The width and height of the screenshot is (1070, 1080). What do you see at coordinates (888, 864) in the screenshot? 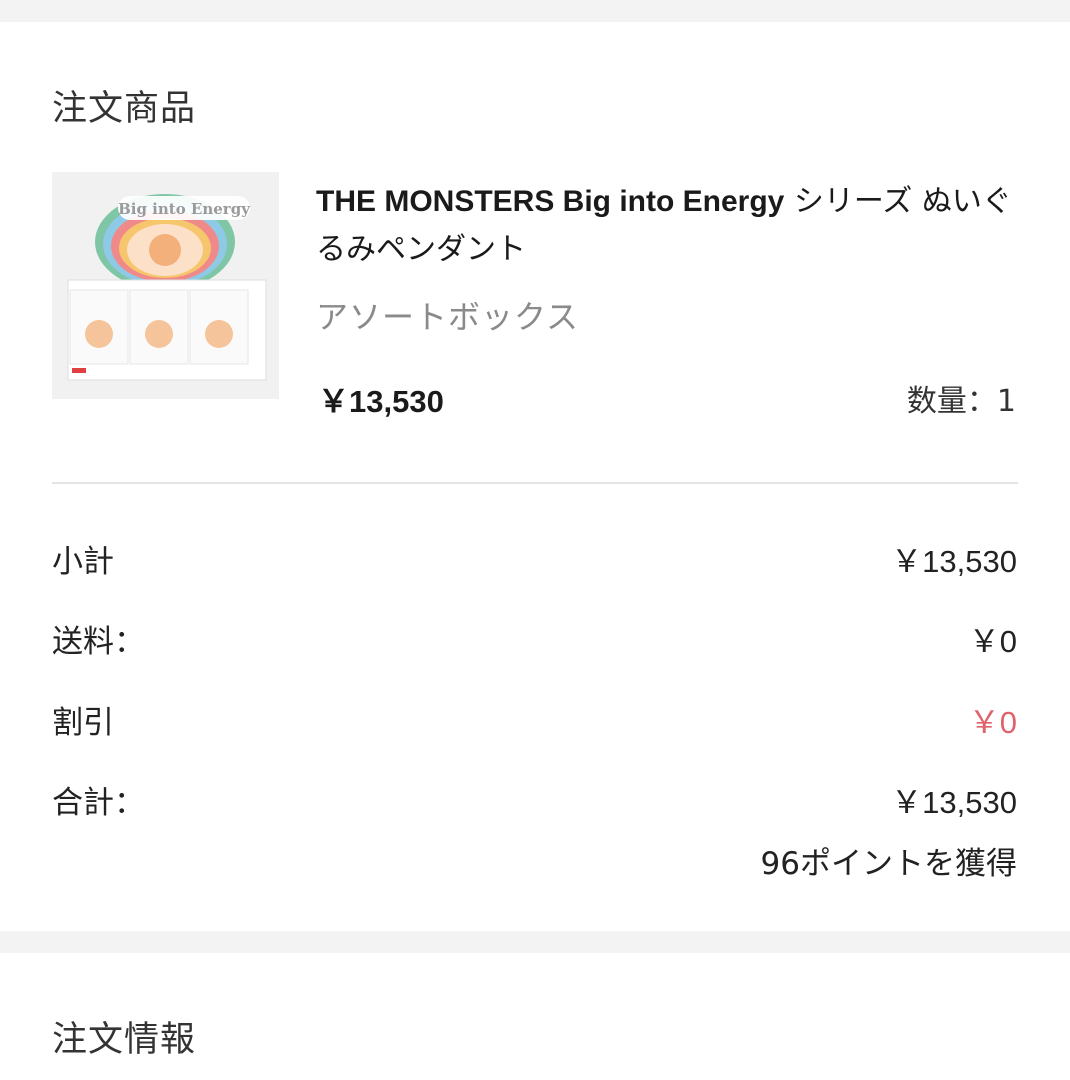
I see `points-earned: 96ポイントを獲得` at bounding box center [888, 864].